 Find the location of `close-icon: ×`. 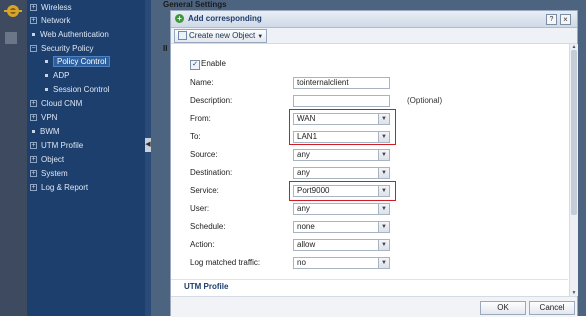

close-icon: × is located at coordinates (565, 19).